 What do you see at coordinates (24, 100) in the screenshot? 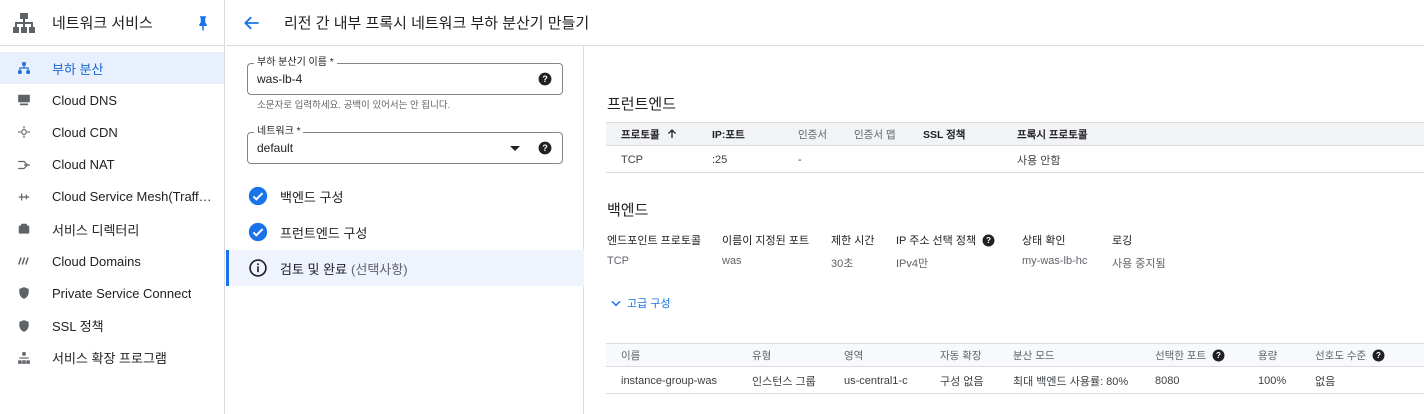
I see `dns-icon` at bounding box center [24, 100].